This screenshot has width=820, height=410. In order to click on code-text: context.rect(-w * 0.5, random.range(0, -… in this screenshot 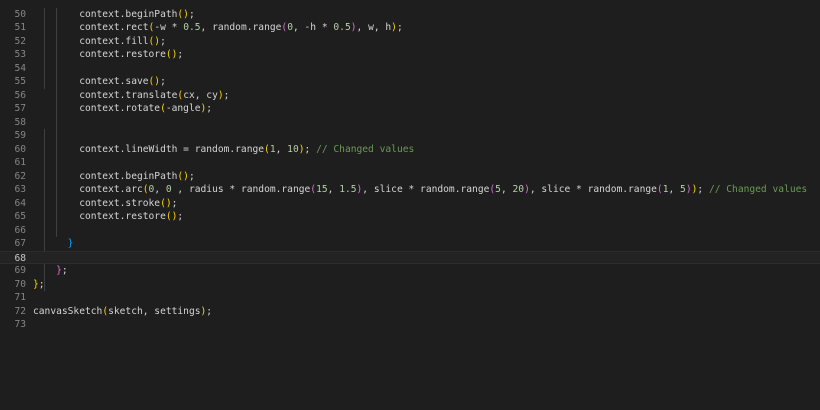, I will do `click(218, 28)`.